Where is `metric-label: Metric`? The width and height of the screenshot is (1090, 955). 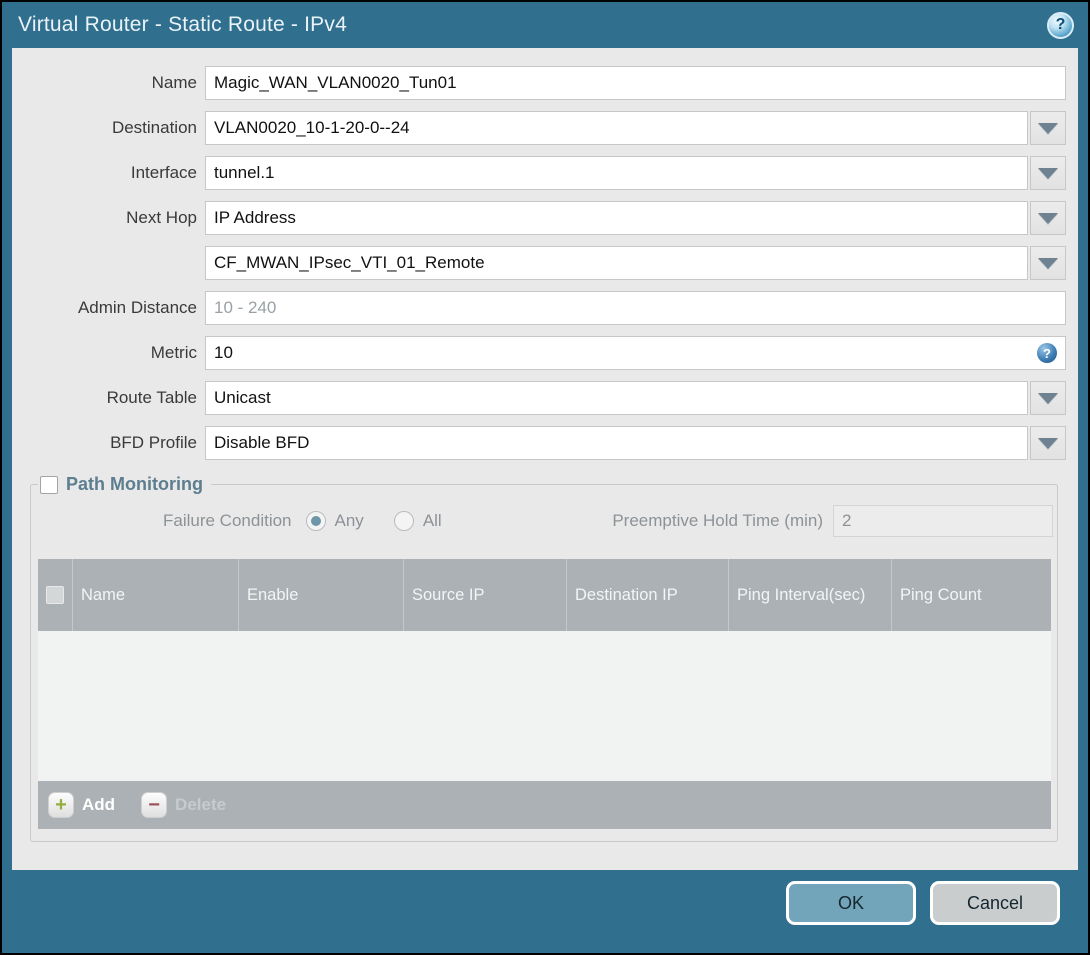
metric-label: Metric is located at coordinates (173, 352).